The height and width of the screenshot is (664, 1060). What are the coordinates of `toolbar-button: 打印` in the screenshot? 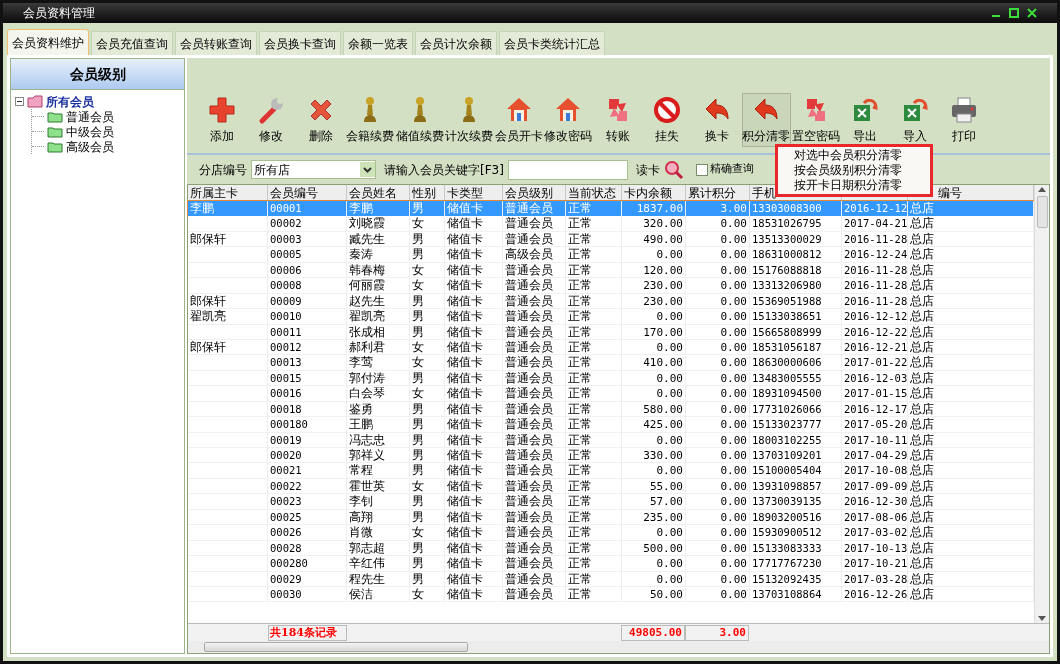 It's located at (964, 120).